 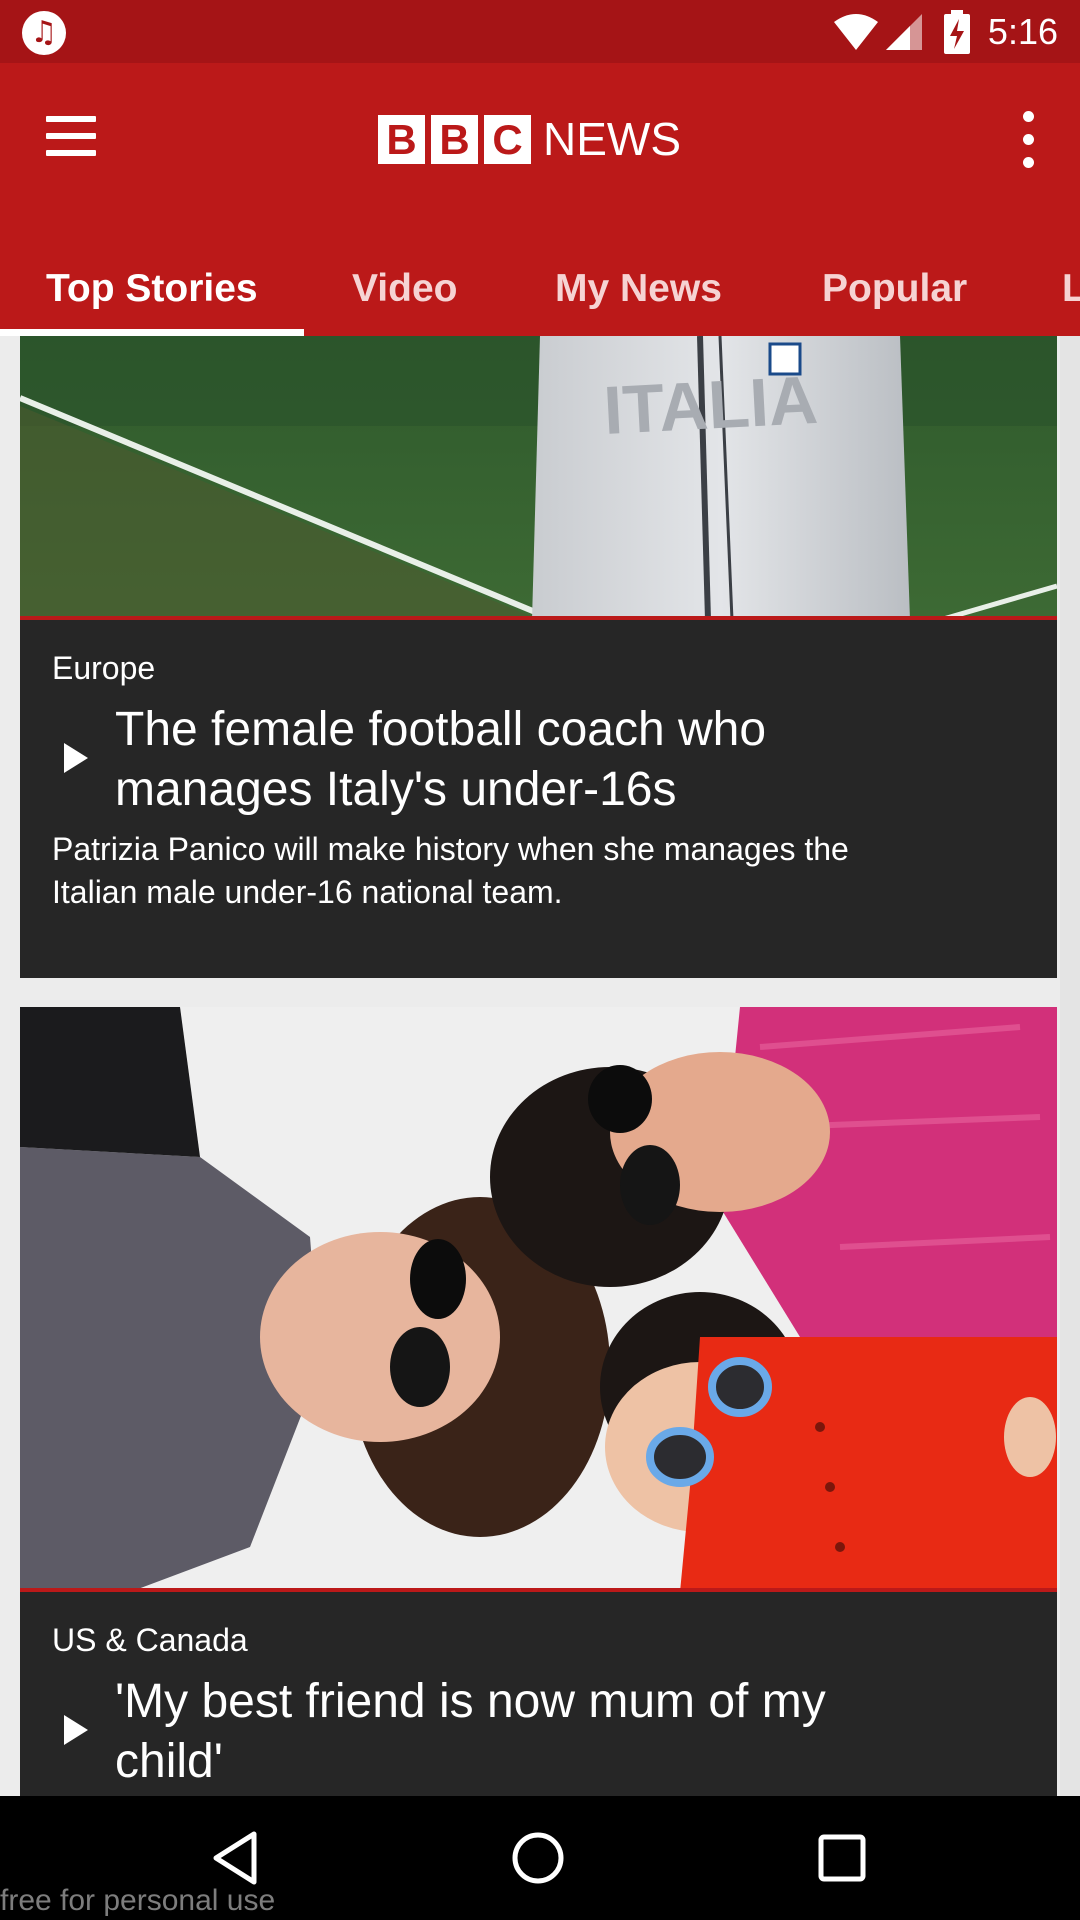 What do you see at coordinates (855, 32) in the screenshot?
I see `wifi-icon` at bounding box center [855, 32].